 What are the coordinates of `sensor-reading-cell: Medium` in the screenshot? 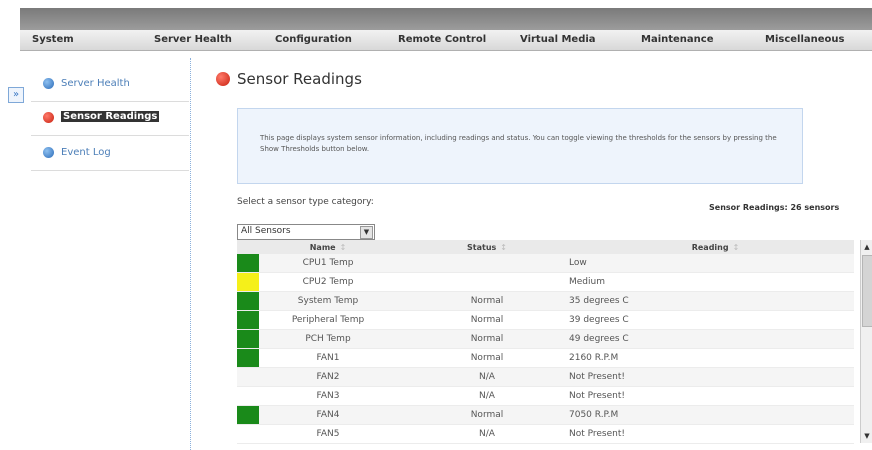 It's located at (711, 282).